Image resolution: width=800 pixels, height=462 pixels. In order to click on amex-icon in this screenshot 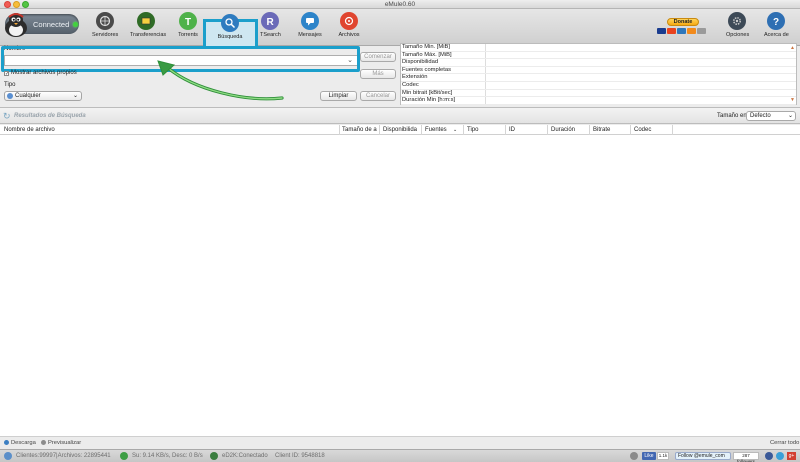, I will do `click(681, 31)`.